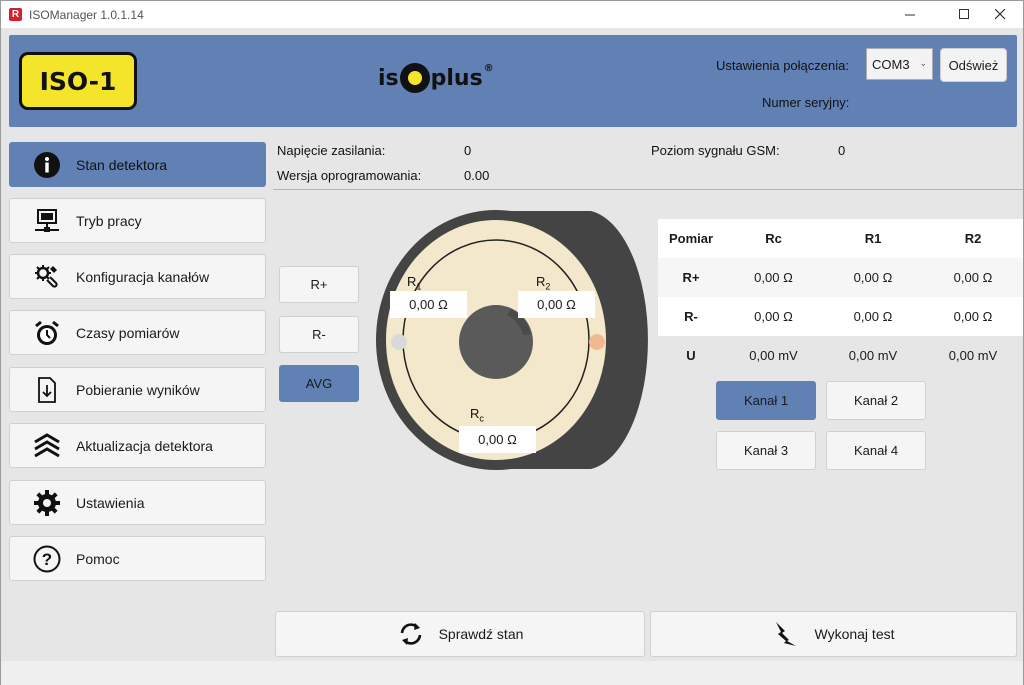  Describe the element at coordinates (543, 283) in the screenshot. I see `r2-label: R2` at that location.